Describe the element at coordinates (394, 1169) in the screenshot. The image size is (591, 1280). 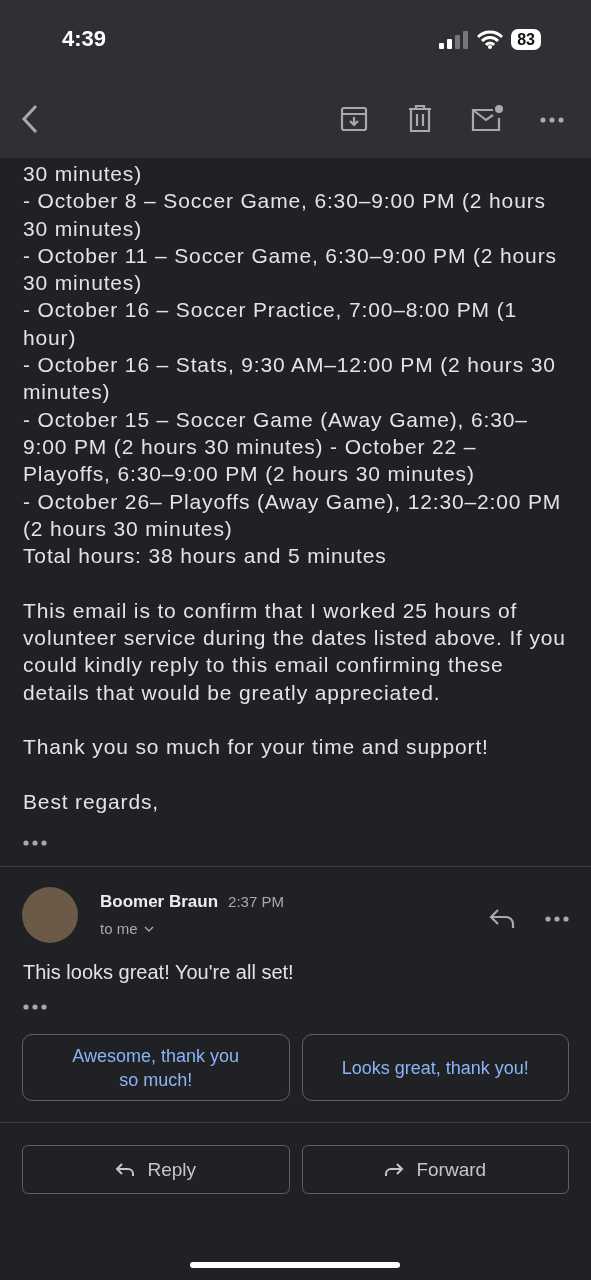
I see `forward-icon` at that location.